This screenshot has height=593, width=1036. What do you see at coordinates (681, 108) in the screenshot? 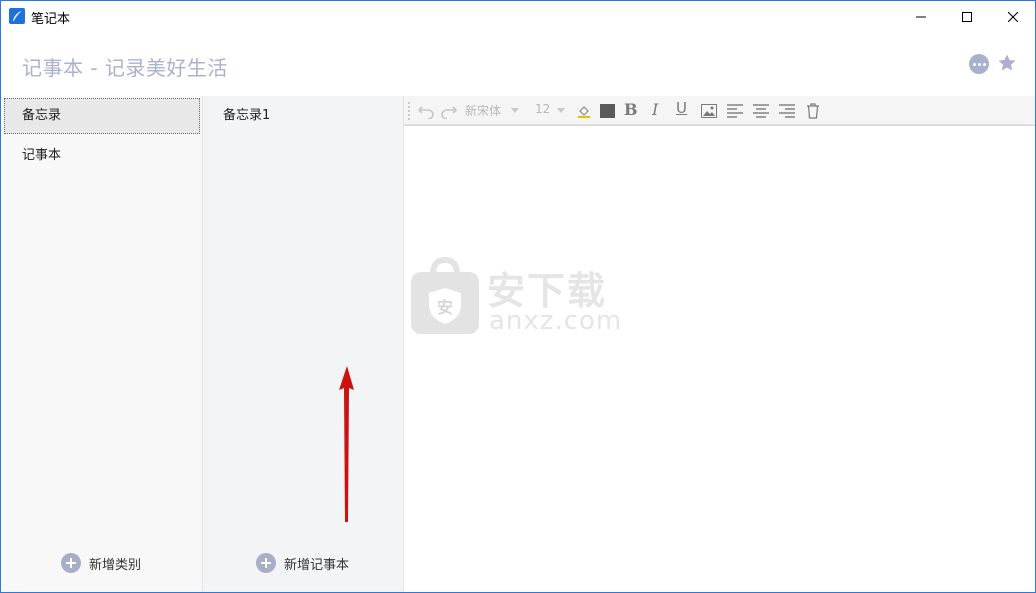
I see `underline-button: U` at bounding box center [681, 108].